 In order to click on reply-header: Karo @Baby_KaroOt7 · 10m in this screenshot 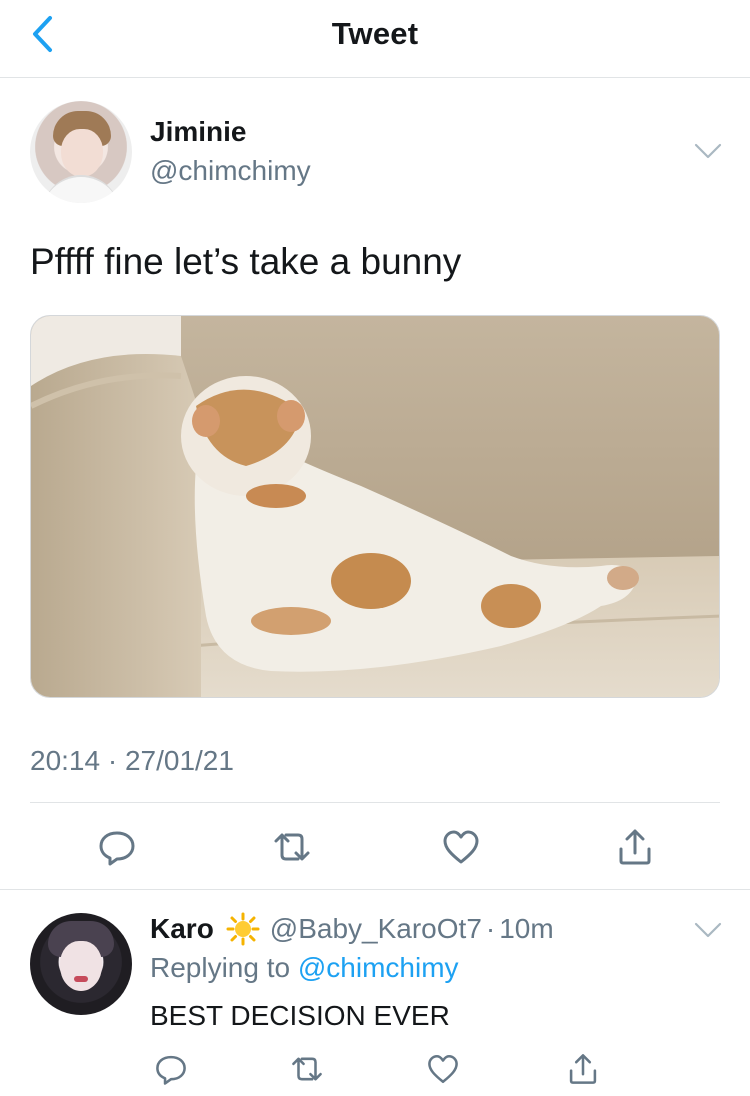, I will do `click(352, 929)`.